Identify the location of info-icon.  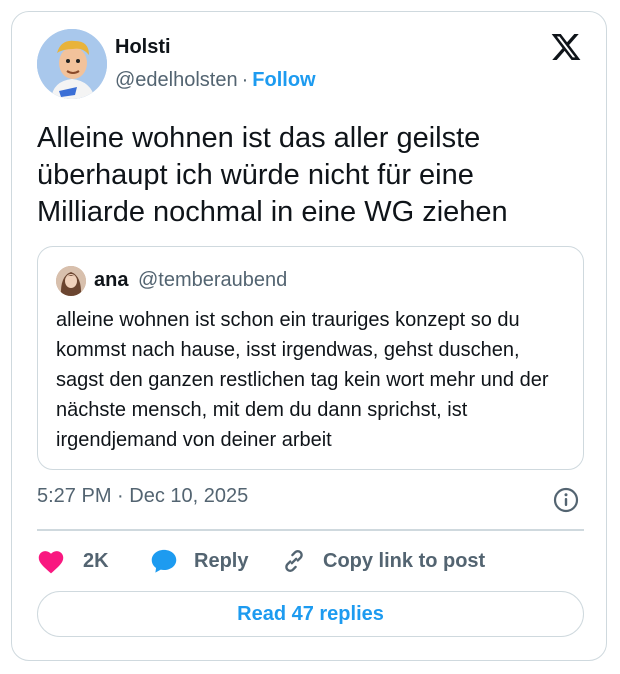
(566, 500).